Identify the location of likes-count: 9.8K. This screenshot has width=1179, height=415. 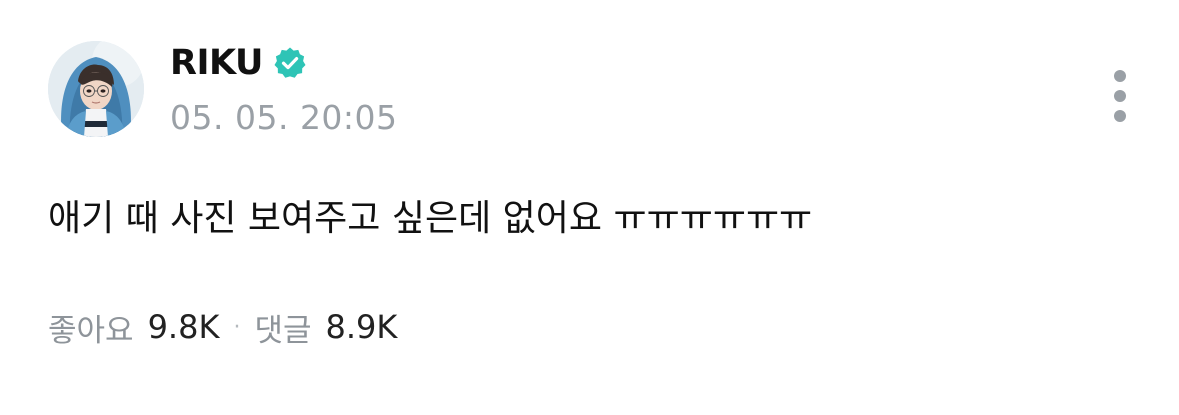
(183, 327).